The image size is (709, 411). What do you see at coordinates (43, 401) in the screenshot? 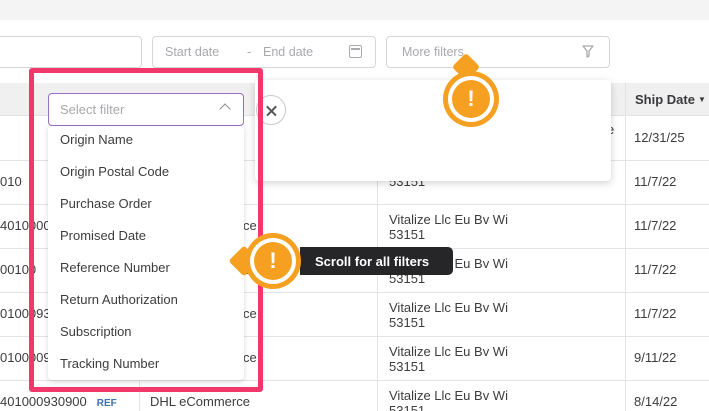
I see `shipment-id-text: 401000930900` at bounding box center [43, 401].